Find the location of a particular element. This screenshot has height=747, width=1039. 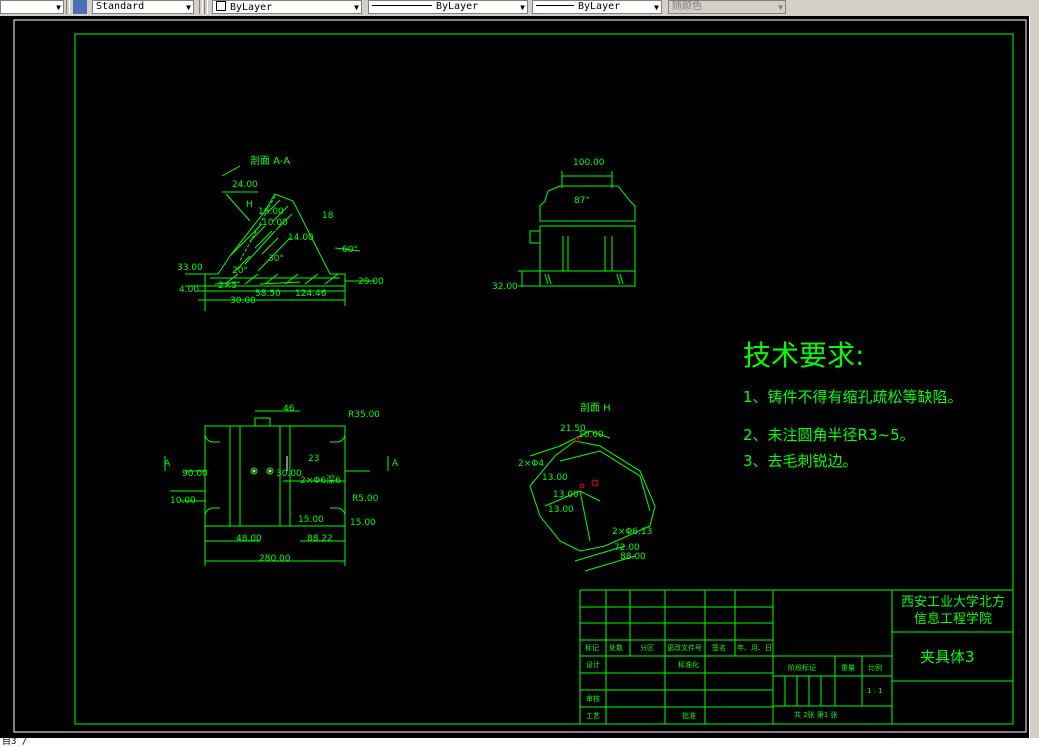

lineweight-value: ByLayer is located at coordinates (599, 6).